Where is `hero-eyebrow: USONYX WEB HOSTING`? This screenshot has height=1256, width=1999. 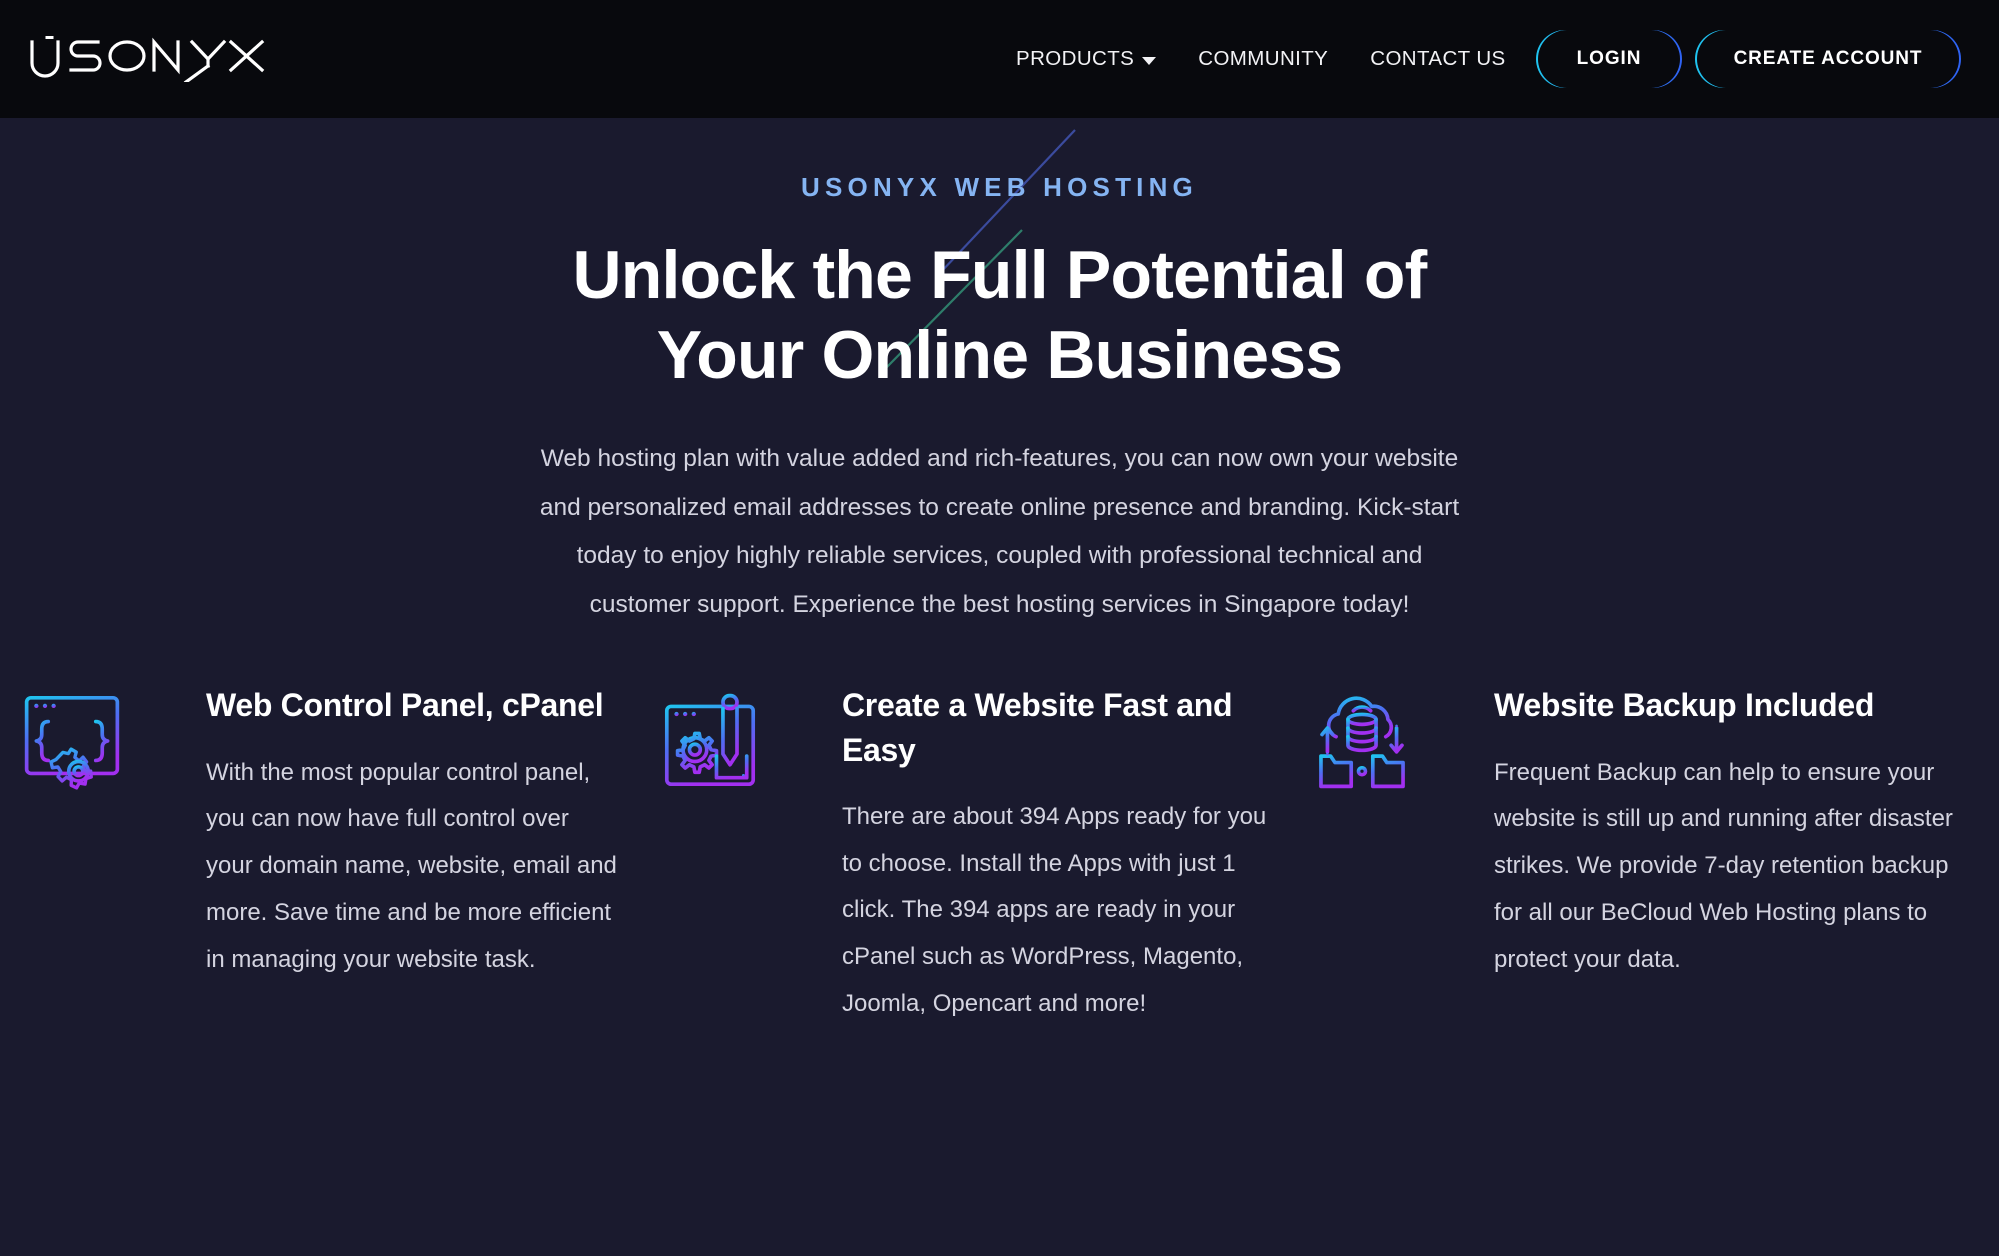
hero-eyebrow: USONYX WEB HOSTING is located at coordinates (999, 187).